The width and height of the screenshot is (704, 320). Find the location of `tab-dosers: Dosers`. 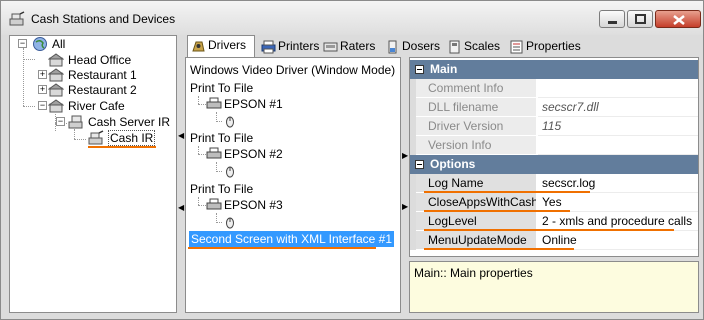

tab-dosers: Dosers is located at coordinates (411, 46).